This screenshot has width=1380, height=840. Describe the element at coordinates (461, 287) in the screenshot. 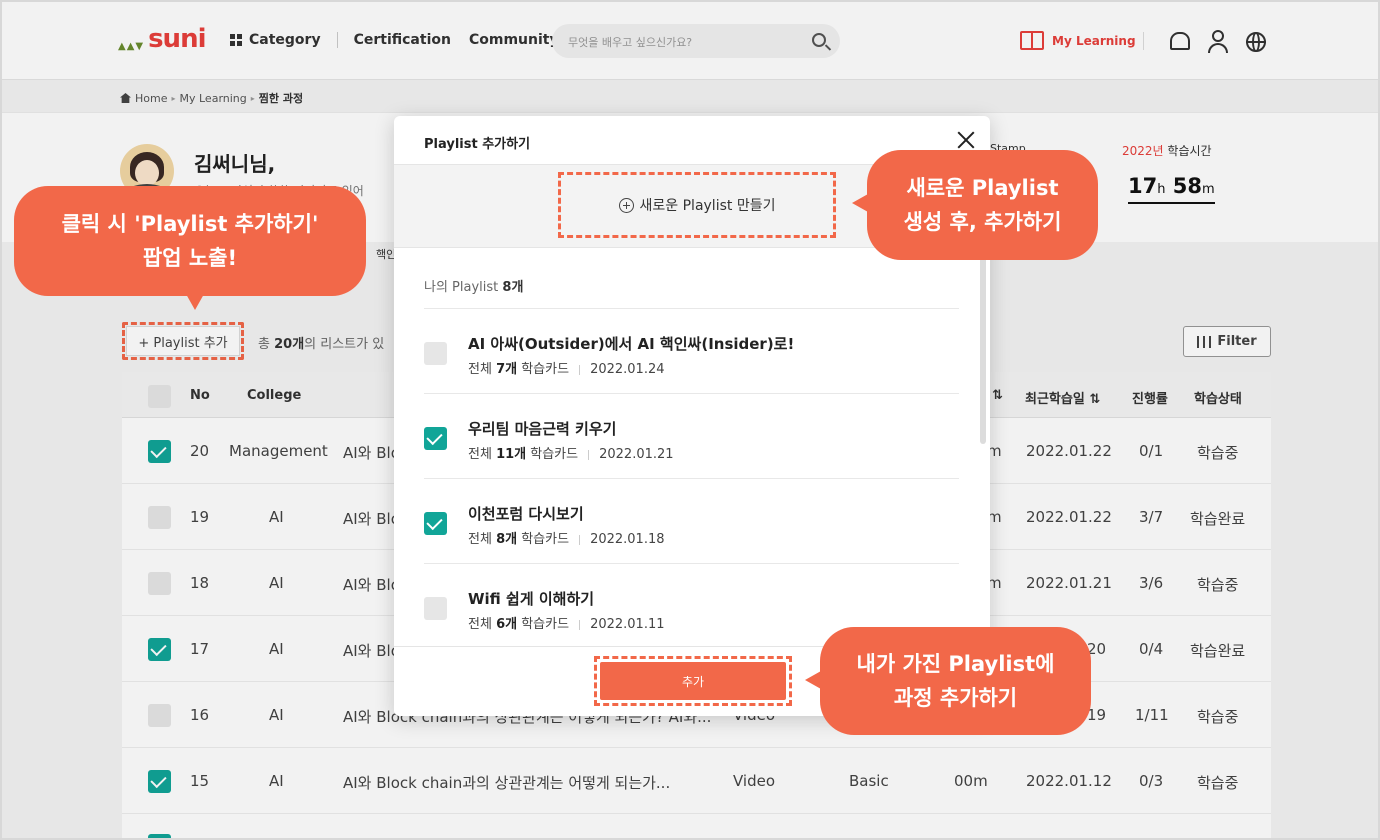

I see `playlist-count-label: 나의 Playlist` at that location.